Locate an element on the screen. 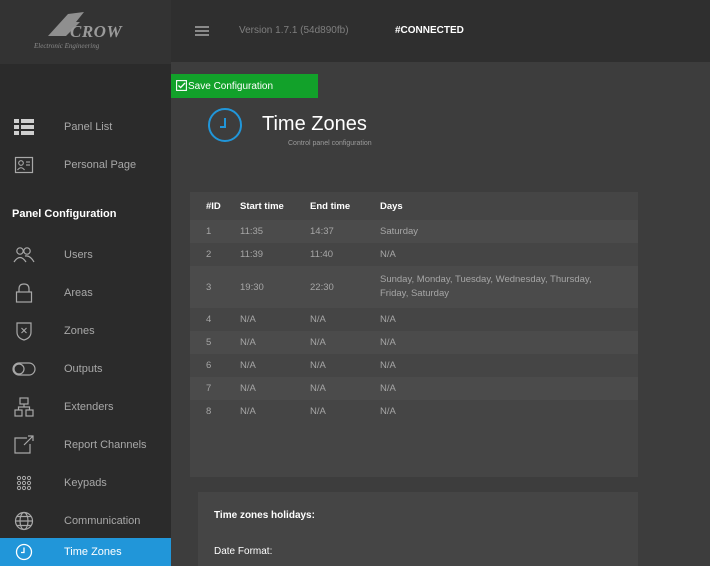 The height and width of the screenshot is (566, 710). column-header-days: Days is located at coordinates (391, 206).